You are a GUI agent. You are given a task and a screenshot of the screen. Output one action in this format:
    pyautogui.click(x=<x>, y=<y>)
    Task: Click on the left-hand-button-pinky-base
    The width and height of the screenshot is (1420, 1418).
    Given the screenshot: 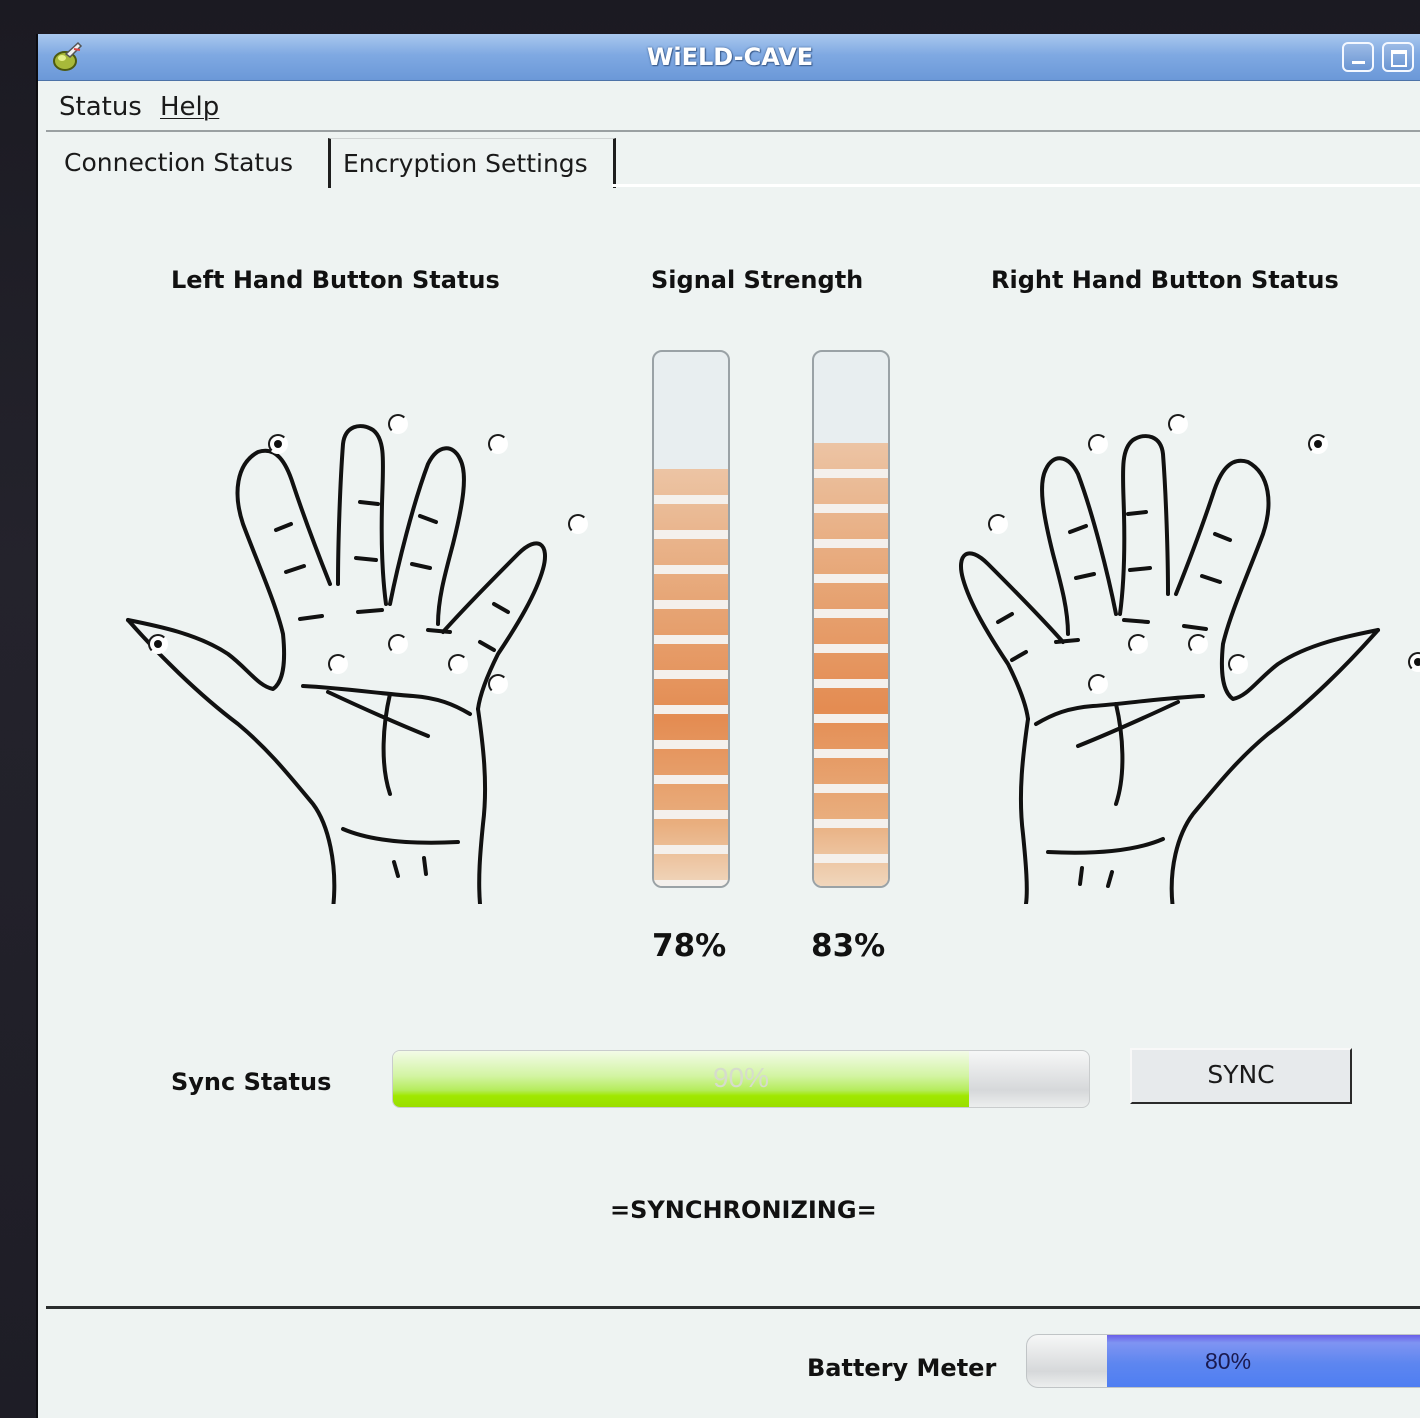 What is the action you would take?
    pyautogui.click(x=498, y=684)
    